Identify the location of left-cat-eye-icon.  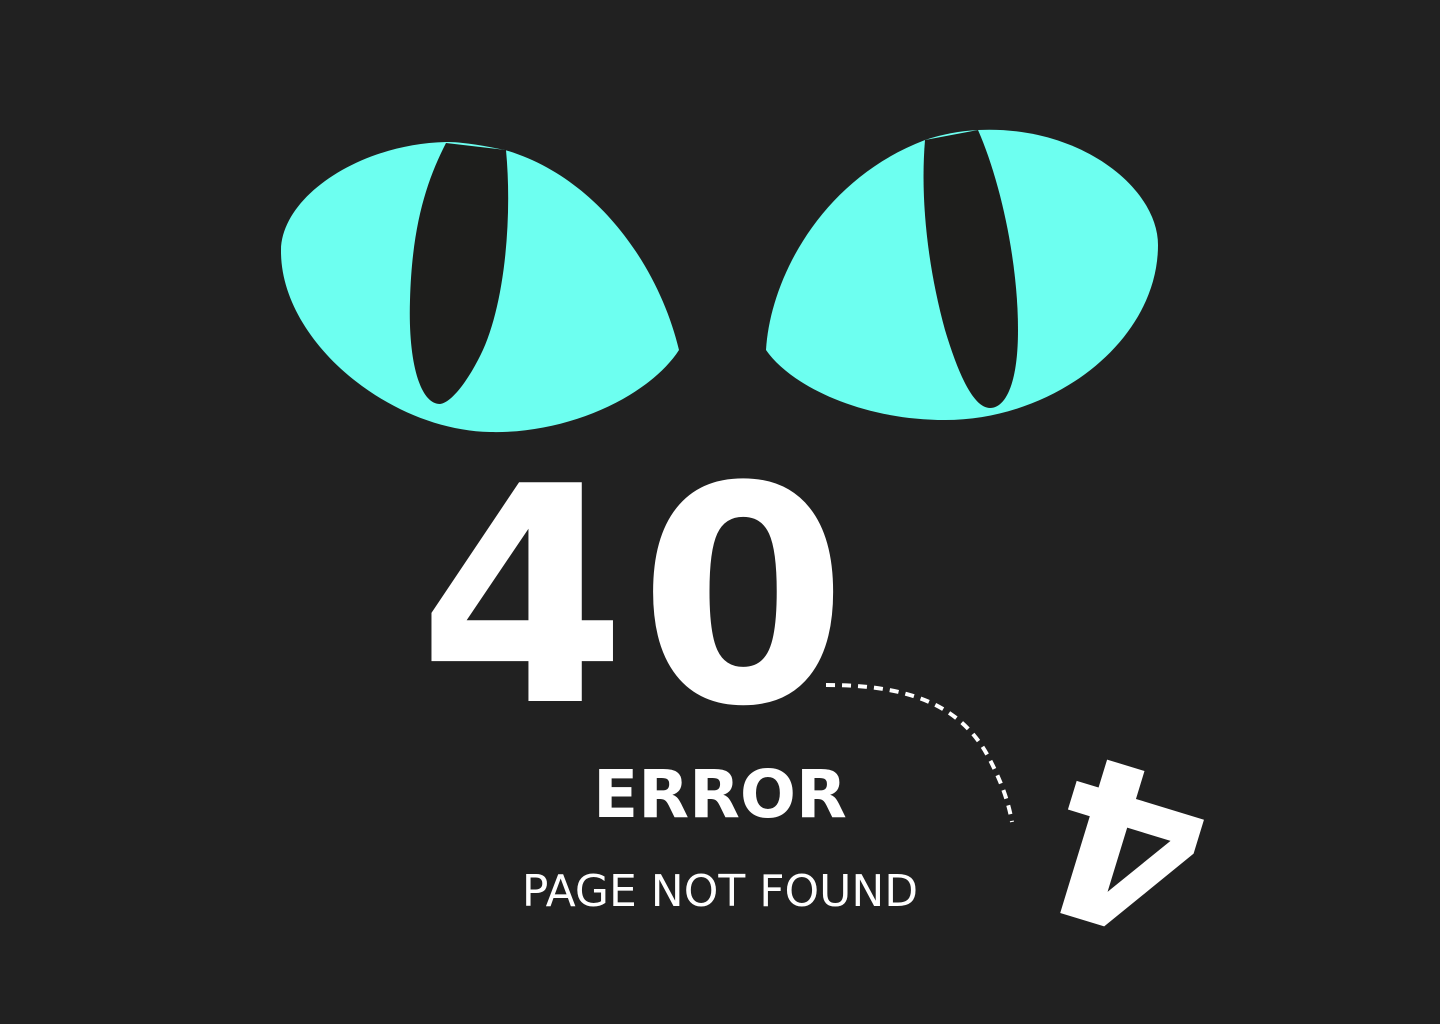
(479, 287).